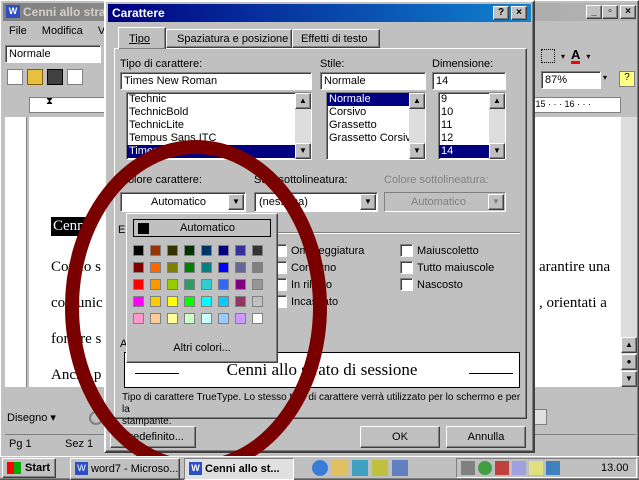  Describe the element at coordinates (53, 54) in the screenshot. I see `style-combobox: Normale` at that location.